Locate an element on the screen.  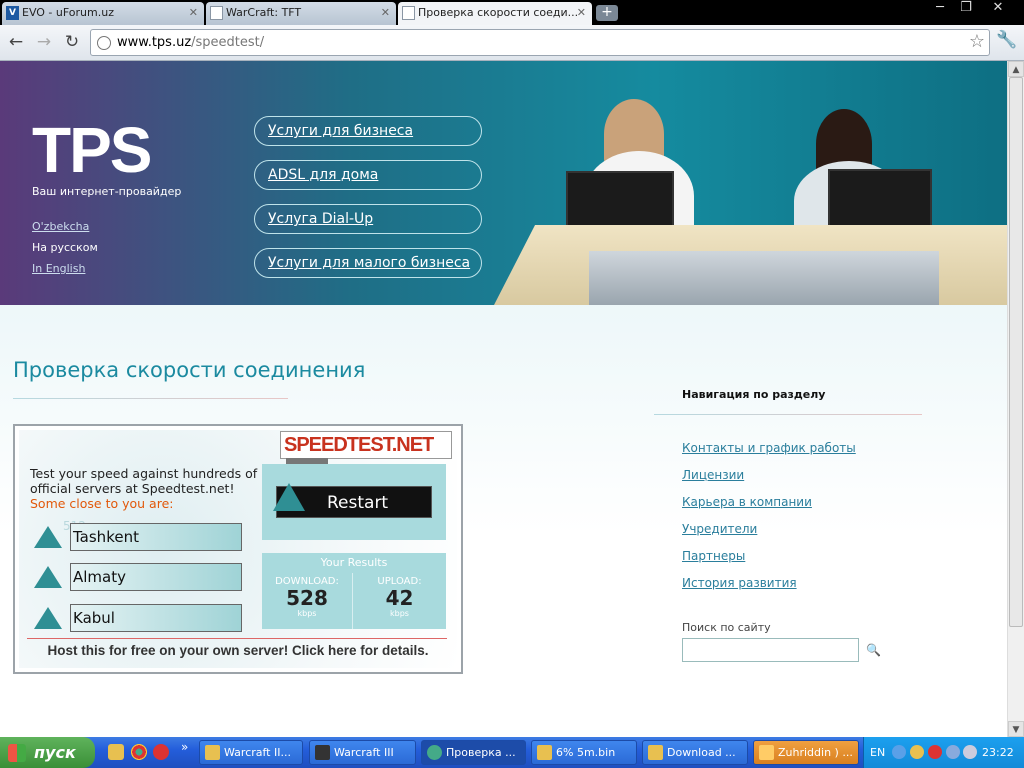
tab-warcraft: WarCraft: TFT ✕ is located at coordinates (301, 13).